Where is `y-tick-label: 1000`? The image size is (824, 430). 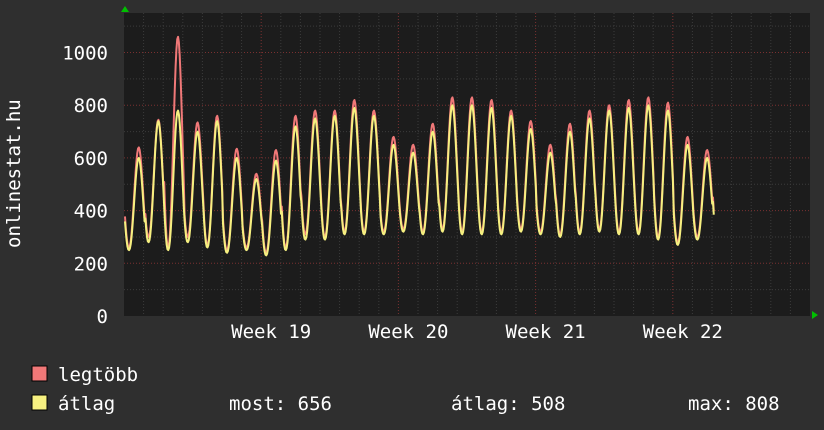
y-tick-label: 1000 is located at coordinates (85, 54).